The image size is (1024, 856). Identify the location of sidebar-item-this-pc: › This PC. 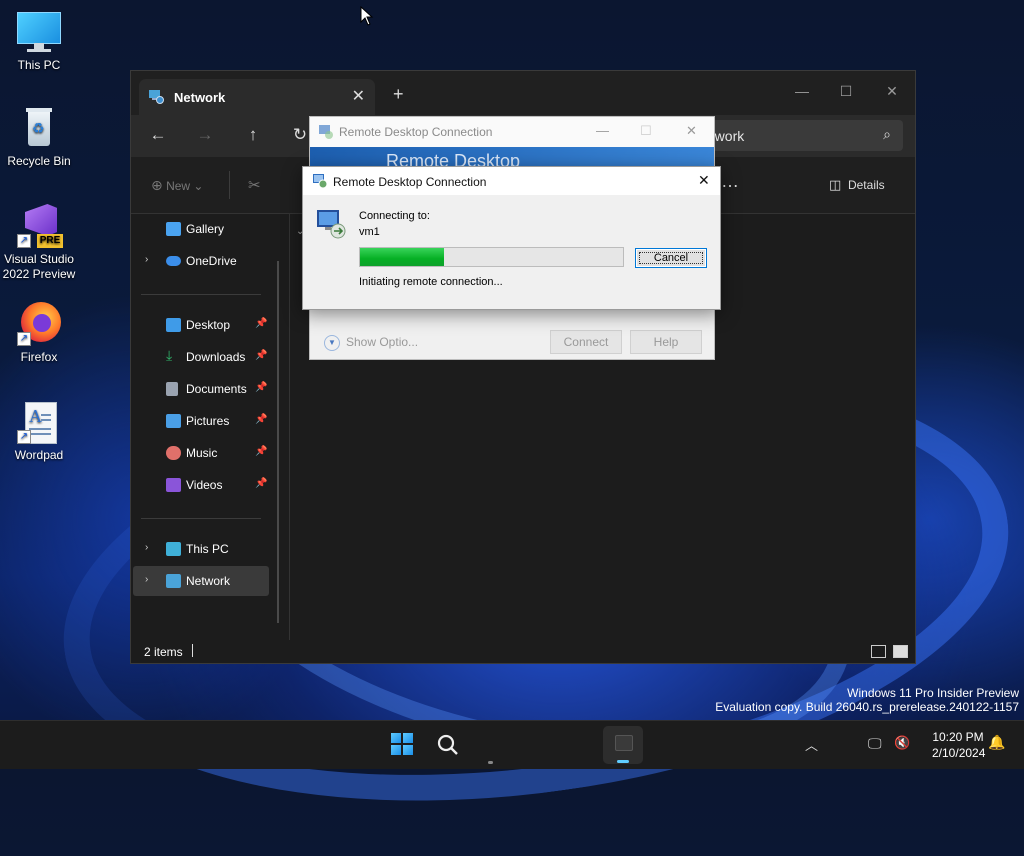
(201, 549).